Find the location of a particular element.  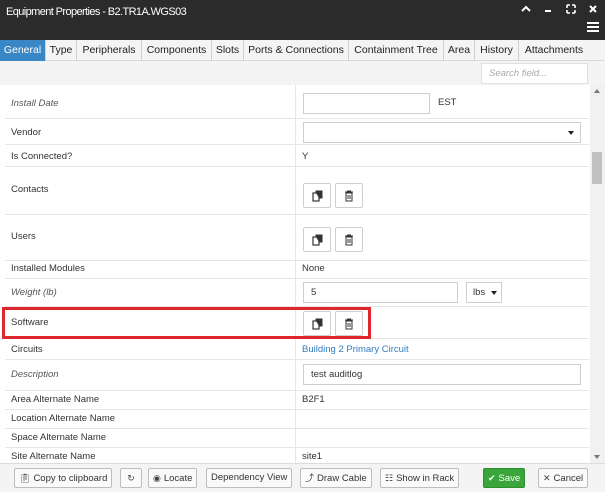

search-bar is located at coordinates (302, 73).